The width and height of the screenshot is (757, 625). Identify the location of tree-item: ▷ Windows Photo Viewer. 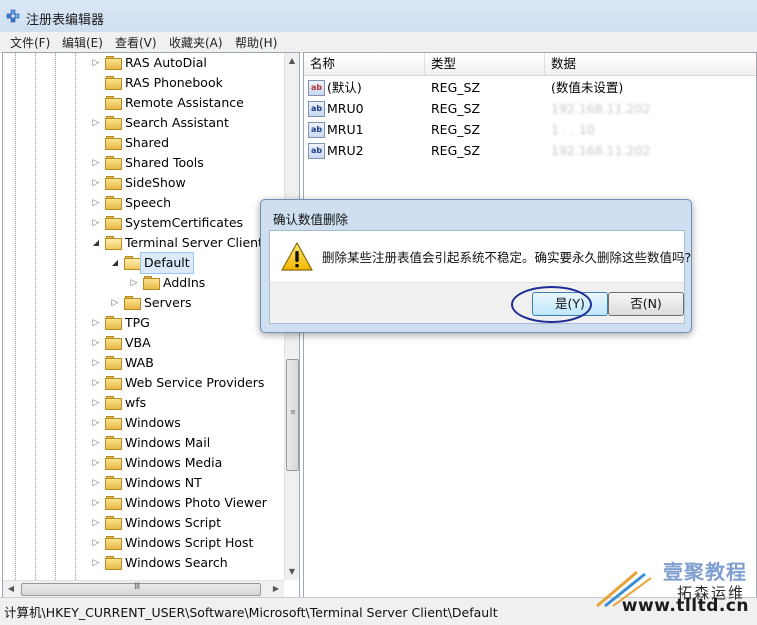
(187, 503).